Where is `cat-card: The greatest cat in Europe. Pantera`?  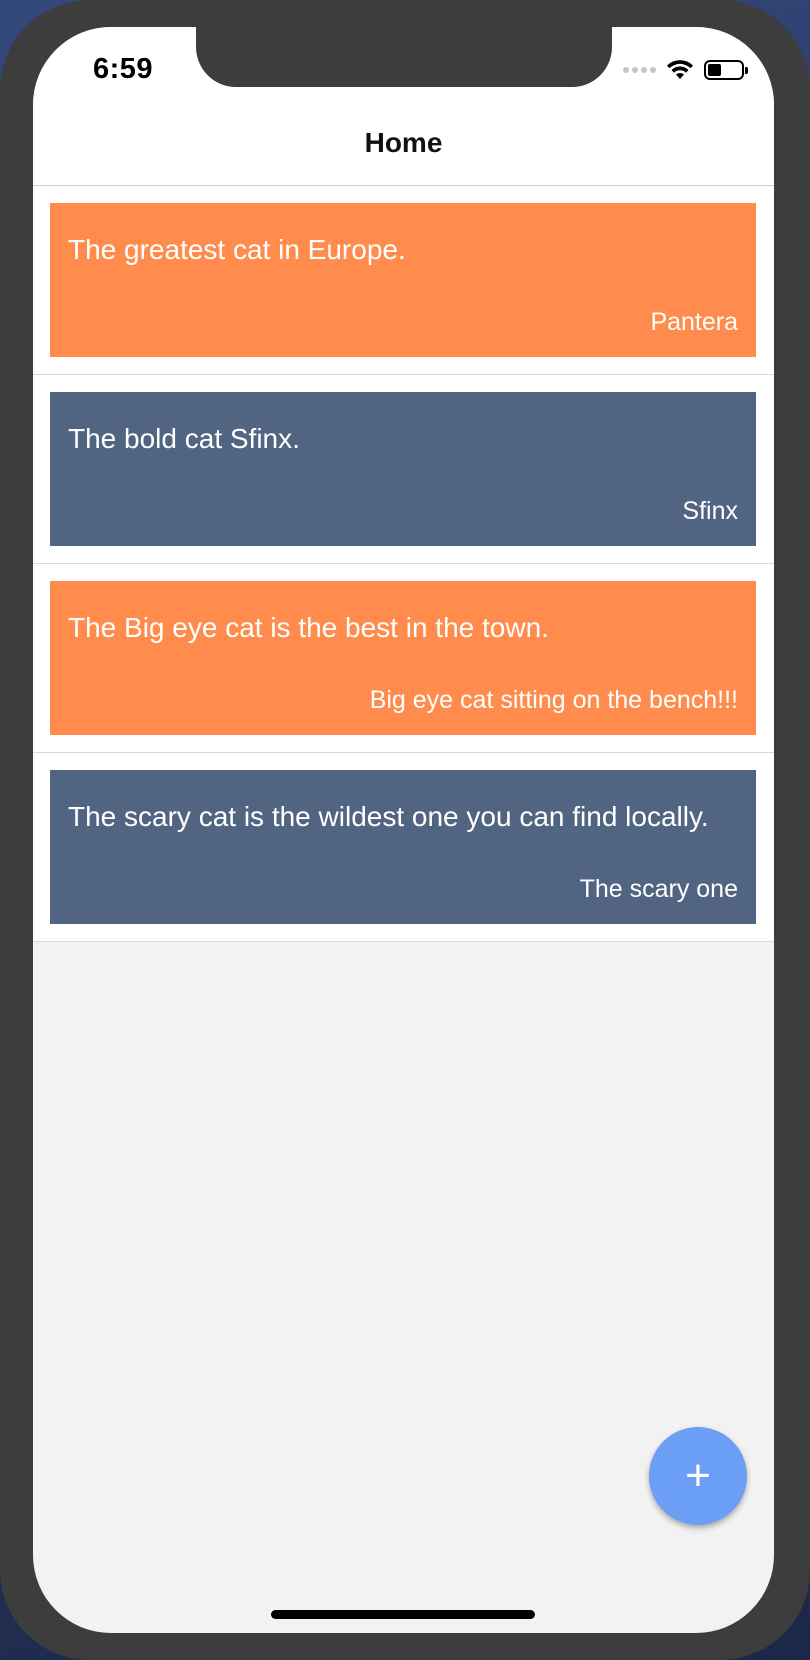 cat-card: The greatest cat in Europe. Pantera is located at coordinates (403, 280).